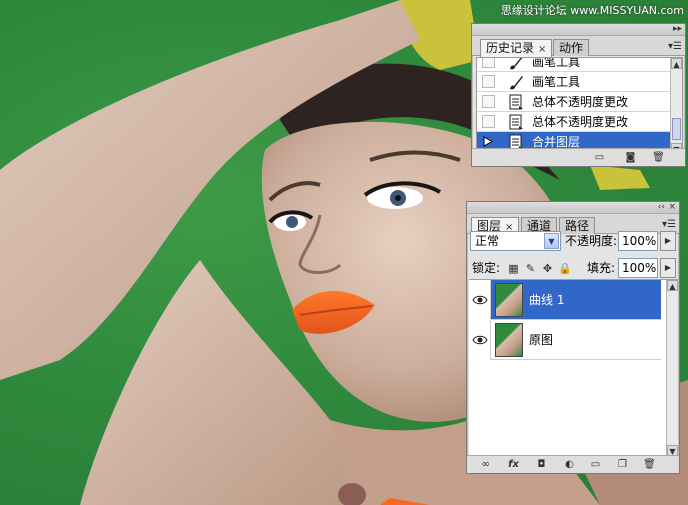  What do you see at coordinates (672, 207) in the screenshot?
I see `close-panel-icon: ×` at bounding box center [672, 207].